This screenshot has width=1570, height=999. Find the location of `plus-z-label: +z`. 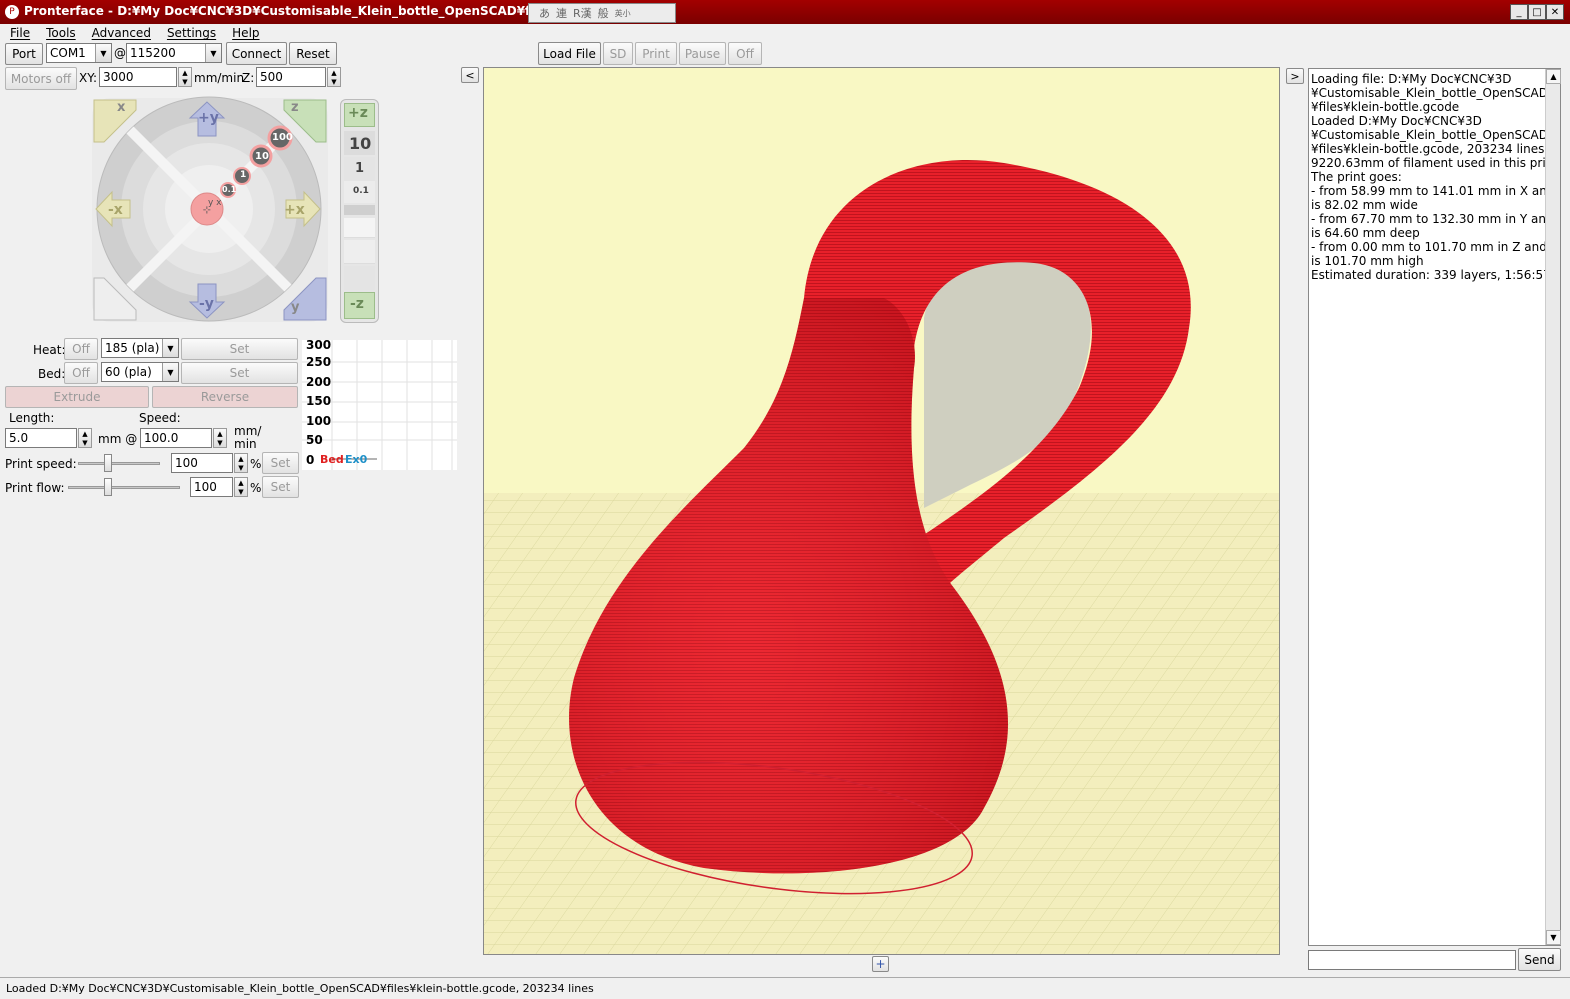

plus-z-label: +z is located at coordinates (358, 113).